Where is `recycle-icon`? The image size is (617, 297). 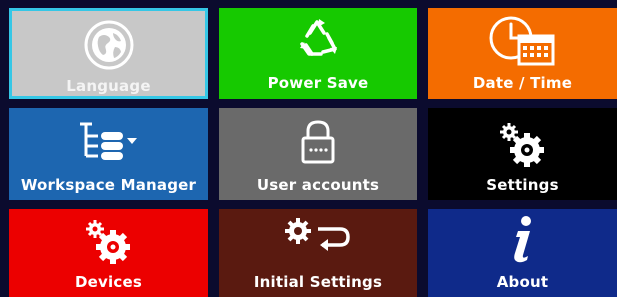
recycle-icon is located at coordinates (318, 39).